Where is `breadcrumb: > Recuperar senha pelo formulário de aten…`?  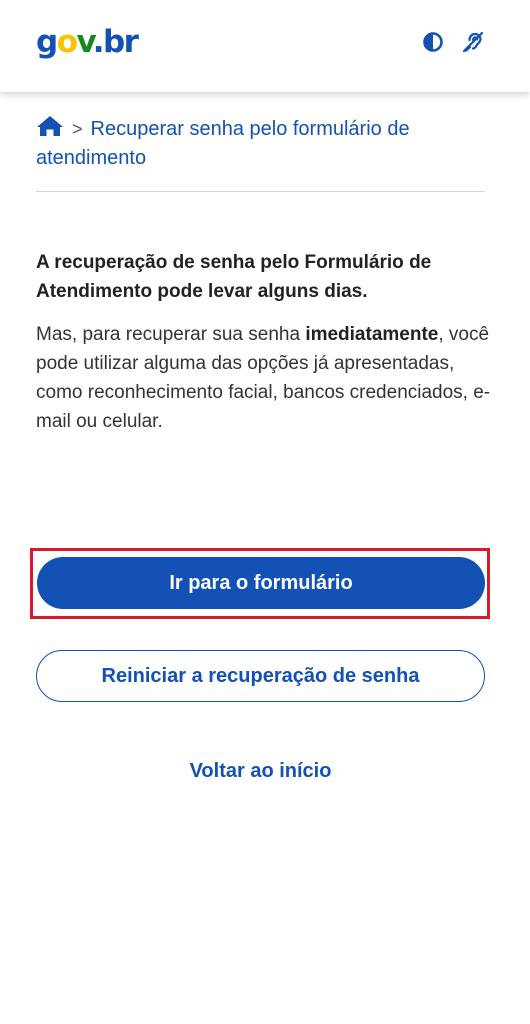
breadcrumb: > Recuperar senha pelo formulário de aten… is located at coordinates (261, 143).